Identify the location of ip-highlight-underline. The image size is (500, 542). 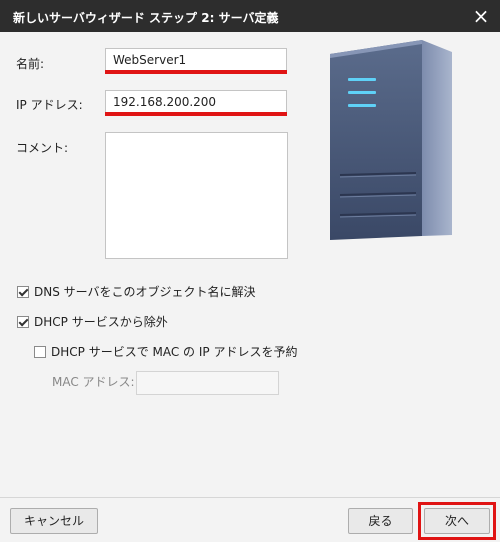
(196, 114).